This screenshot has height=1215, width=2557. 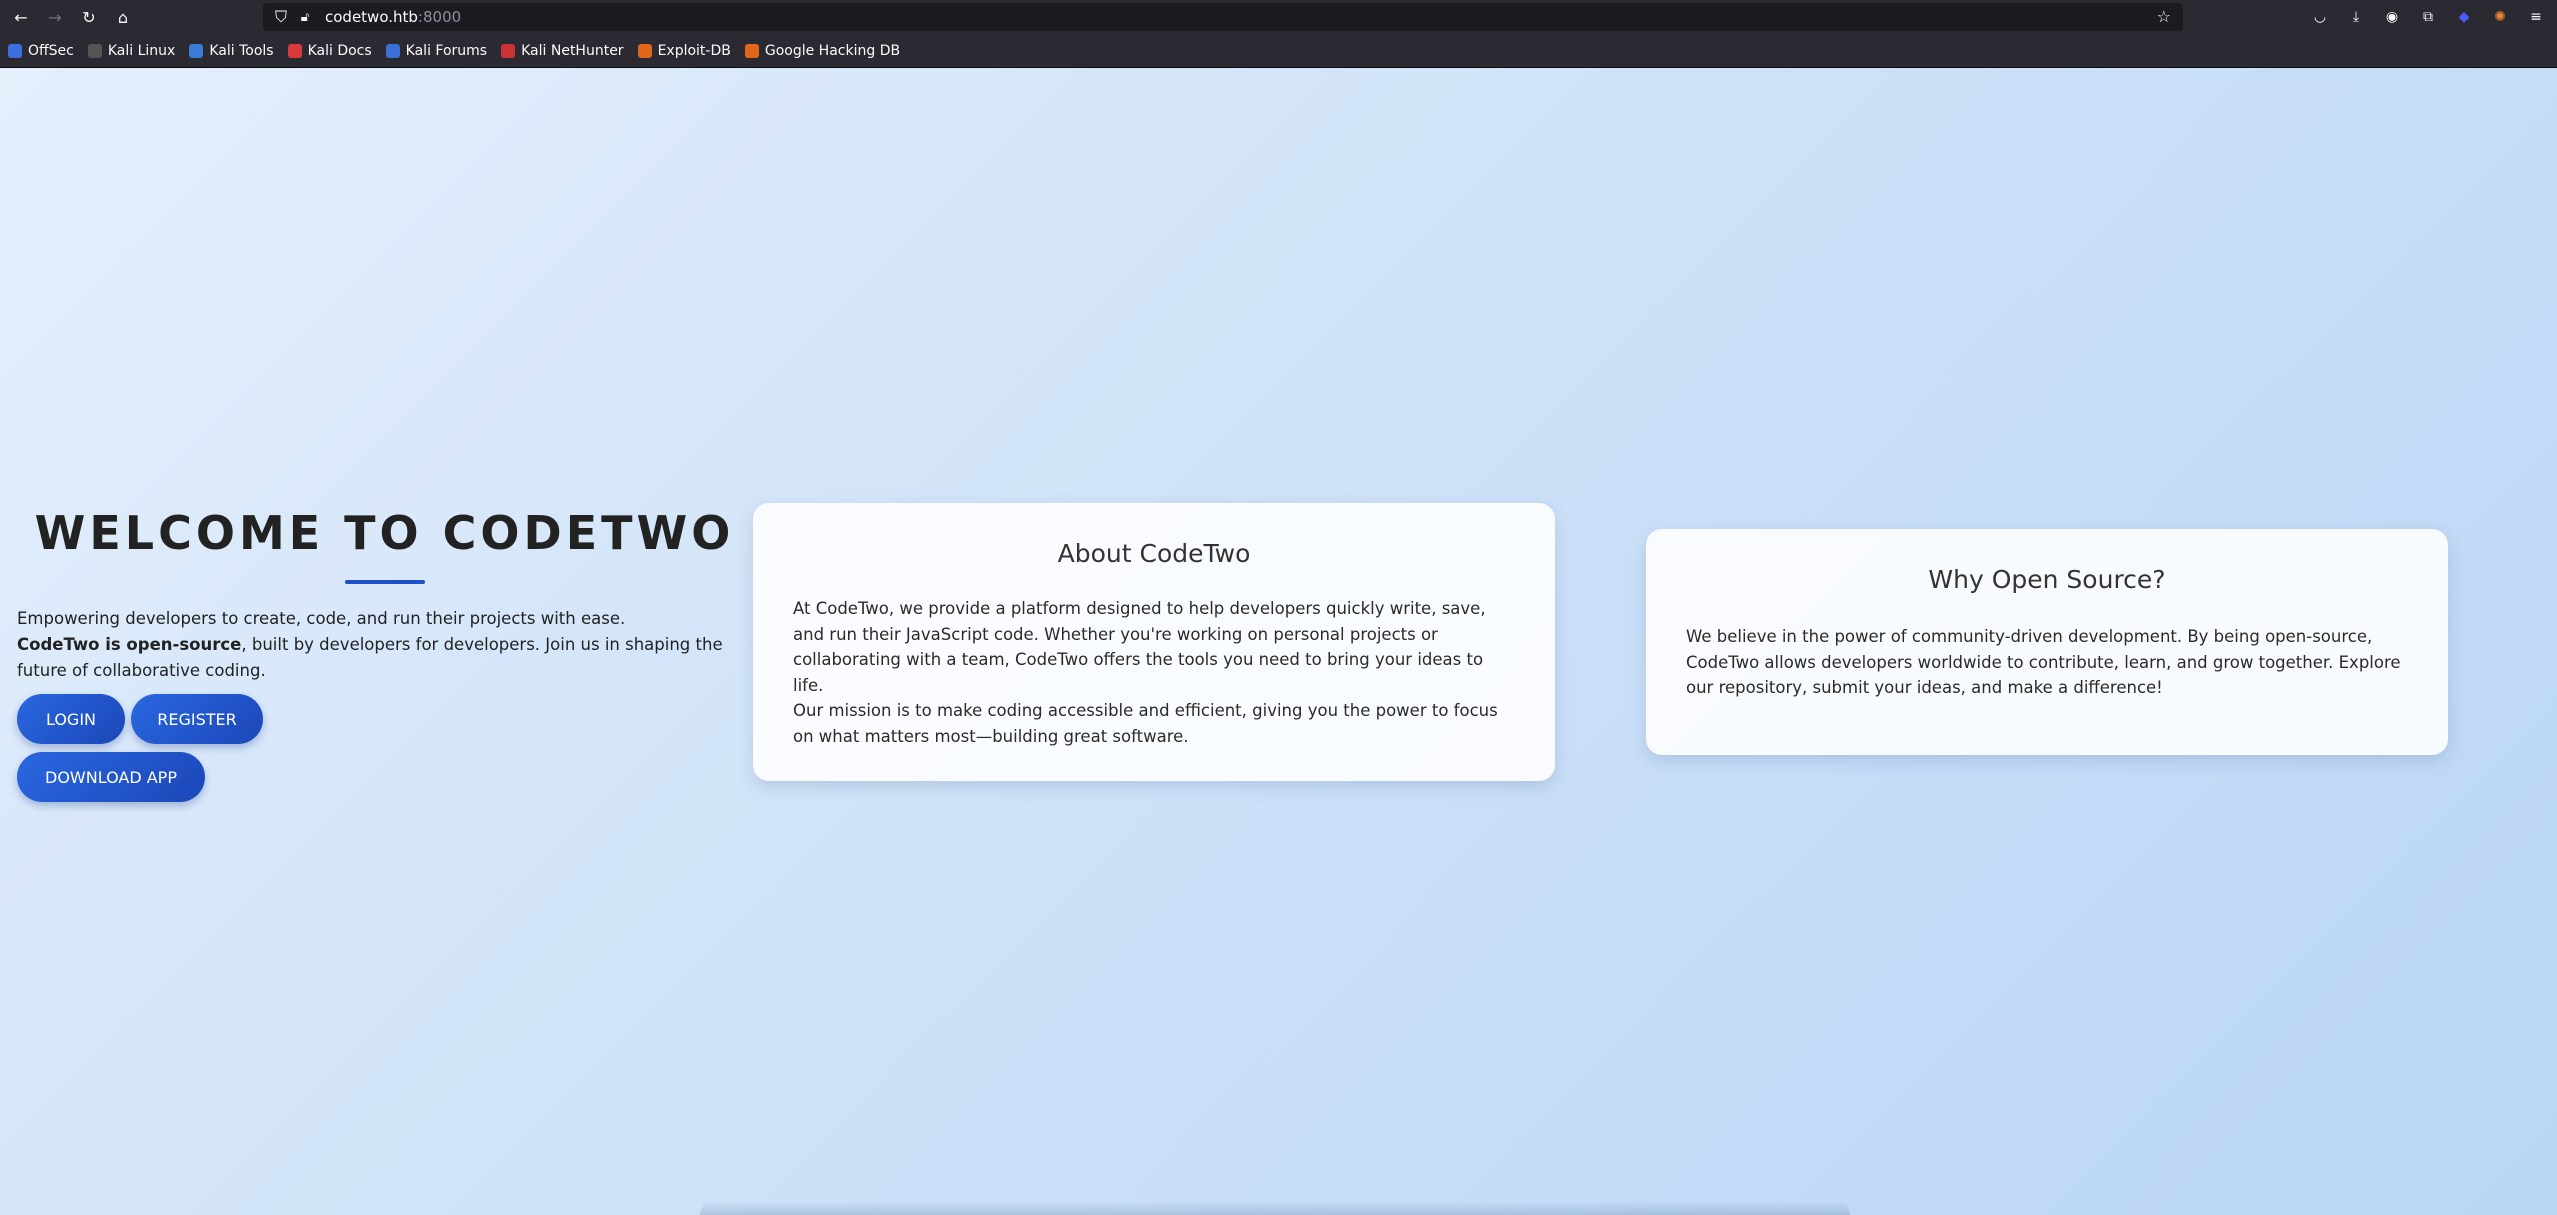 I want to click on downloads-icon: ⤓, so click(x=2356, y=17).